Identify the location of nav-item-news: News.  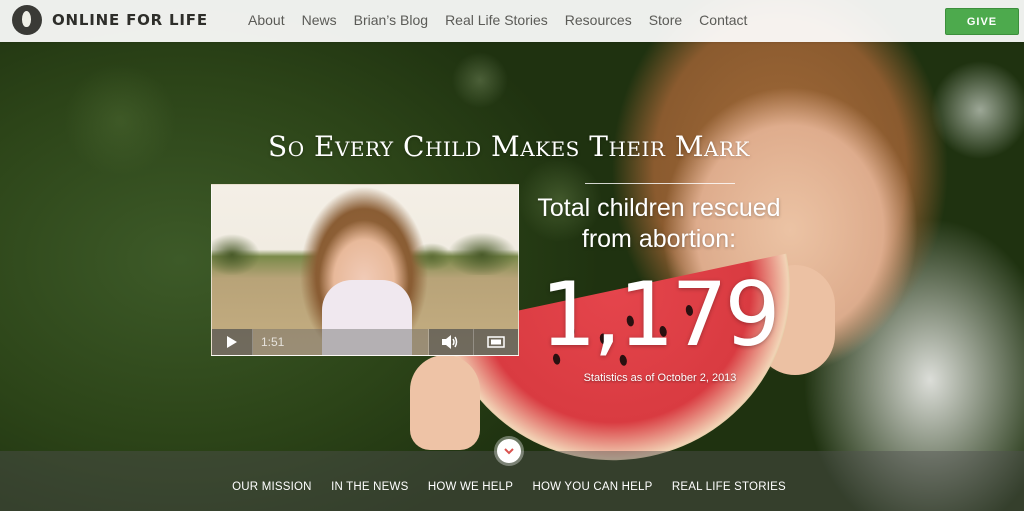
(319, 20).